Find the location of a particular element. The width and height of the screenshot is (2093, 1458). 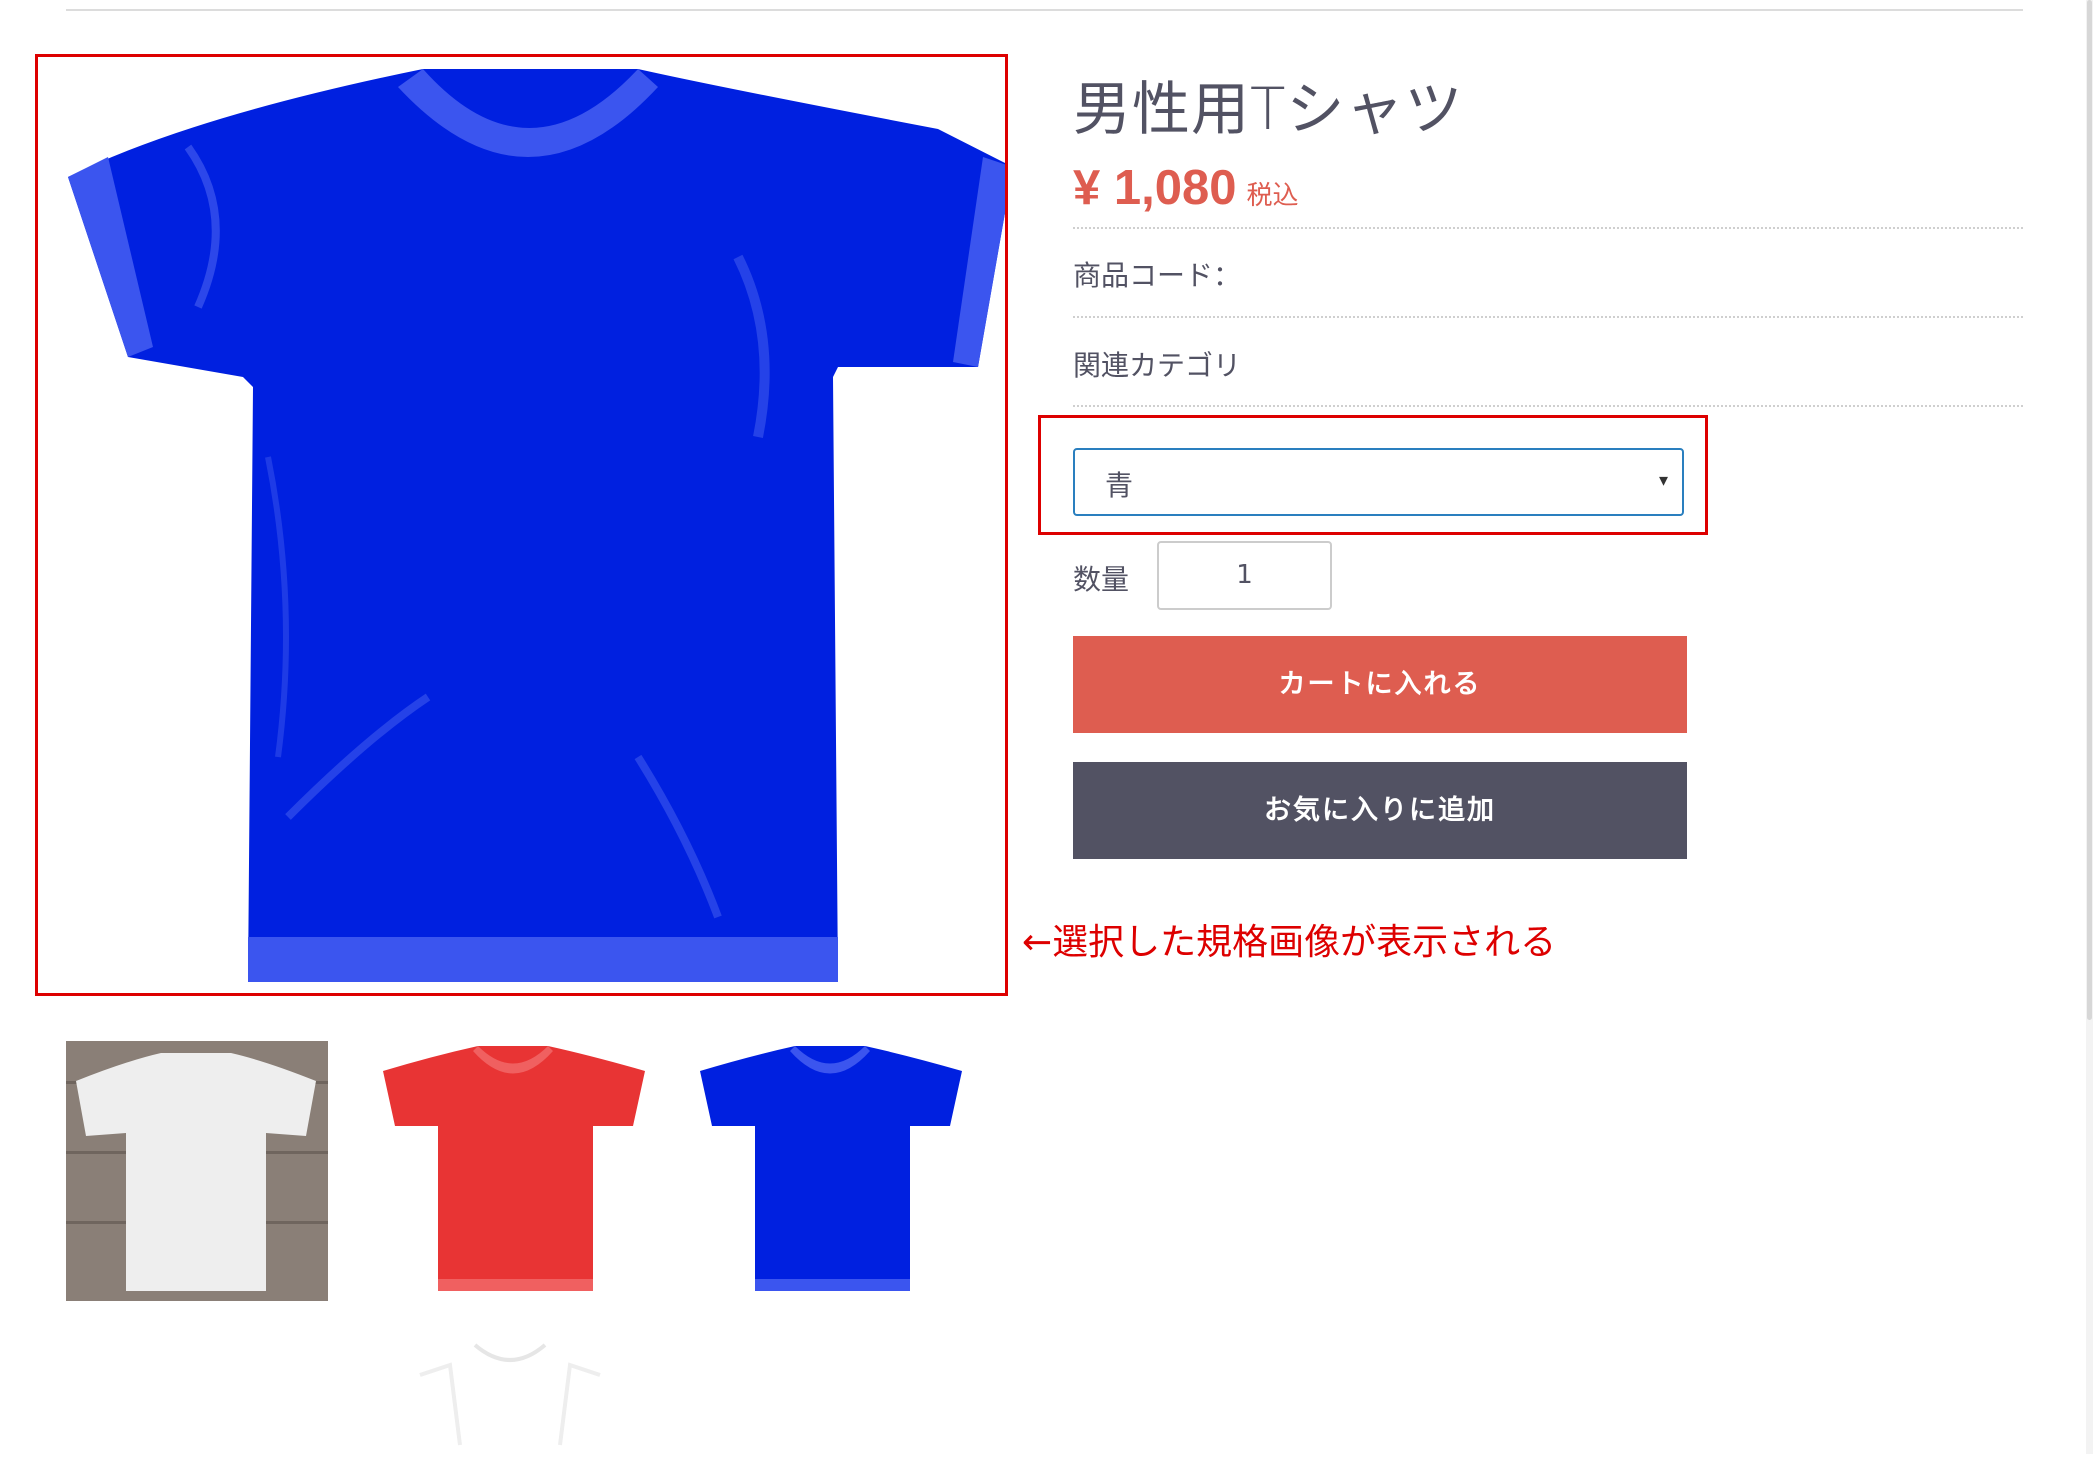

quantity-label: 数量 is located at coordinates (1101, 579).